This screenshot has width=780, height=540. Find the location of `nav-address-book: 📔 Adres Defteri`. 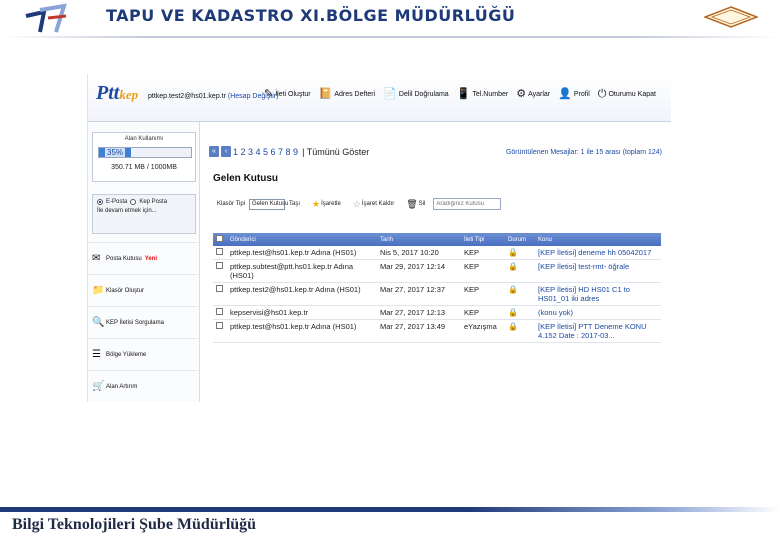

nav-address-book: 📔 Adres Defteri is located at coordinates (347, 94).